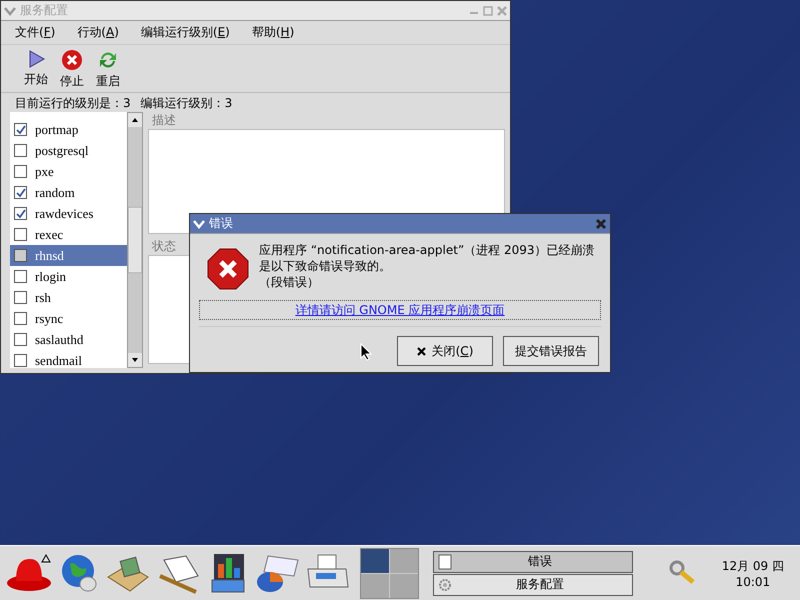 Image resolution: width=800 pixels, height=600 pixels. Describe the element at coordinates (228, 269) in the screenshot. I see `error-icon` at that location.